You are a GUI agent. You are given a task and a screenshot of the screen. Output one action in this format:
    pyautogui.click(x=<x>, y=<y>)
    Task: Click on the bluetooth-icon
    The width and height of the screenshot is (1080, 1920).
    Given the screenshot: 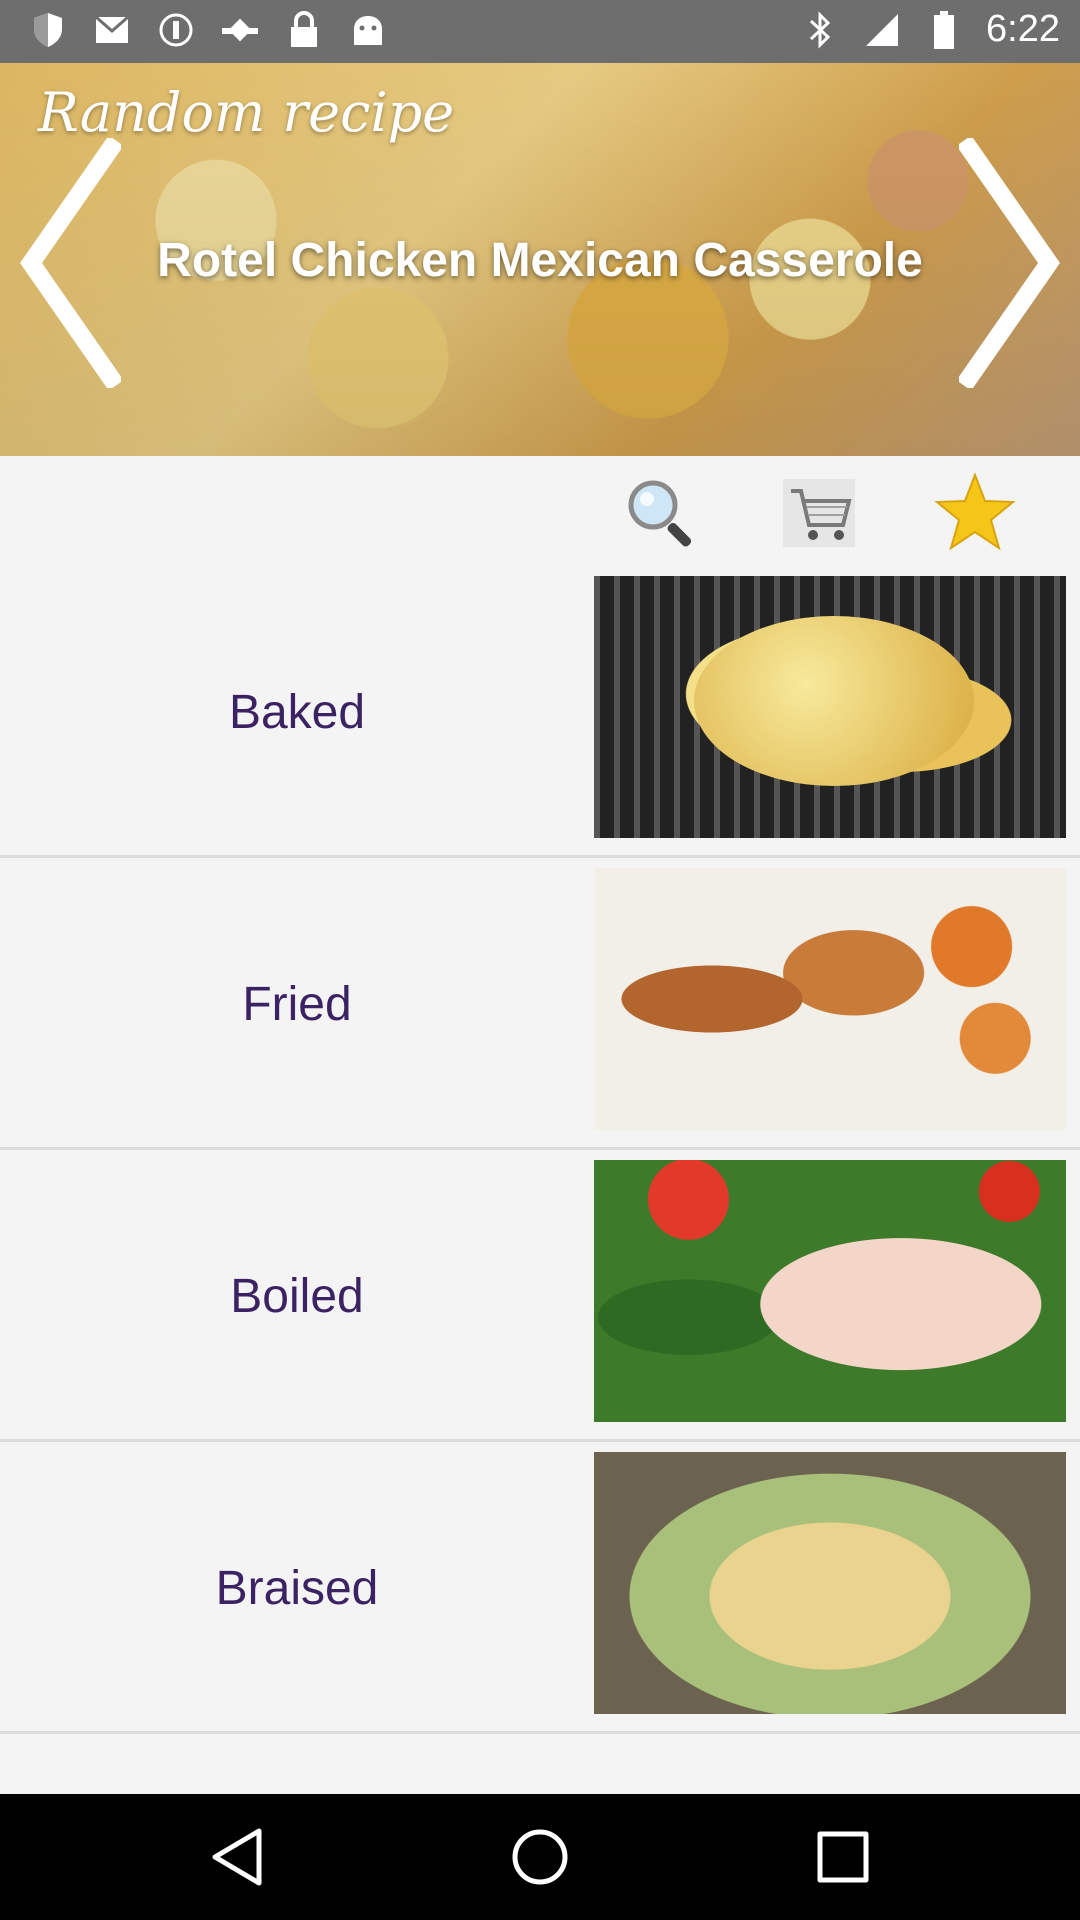 What is the action you would take?
    pyautogui.click(x=820, y=30)
    